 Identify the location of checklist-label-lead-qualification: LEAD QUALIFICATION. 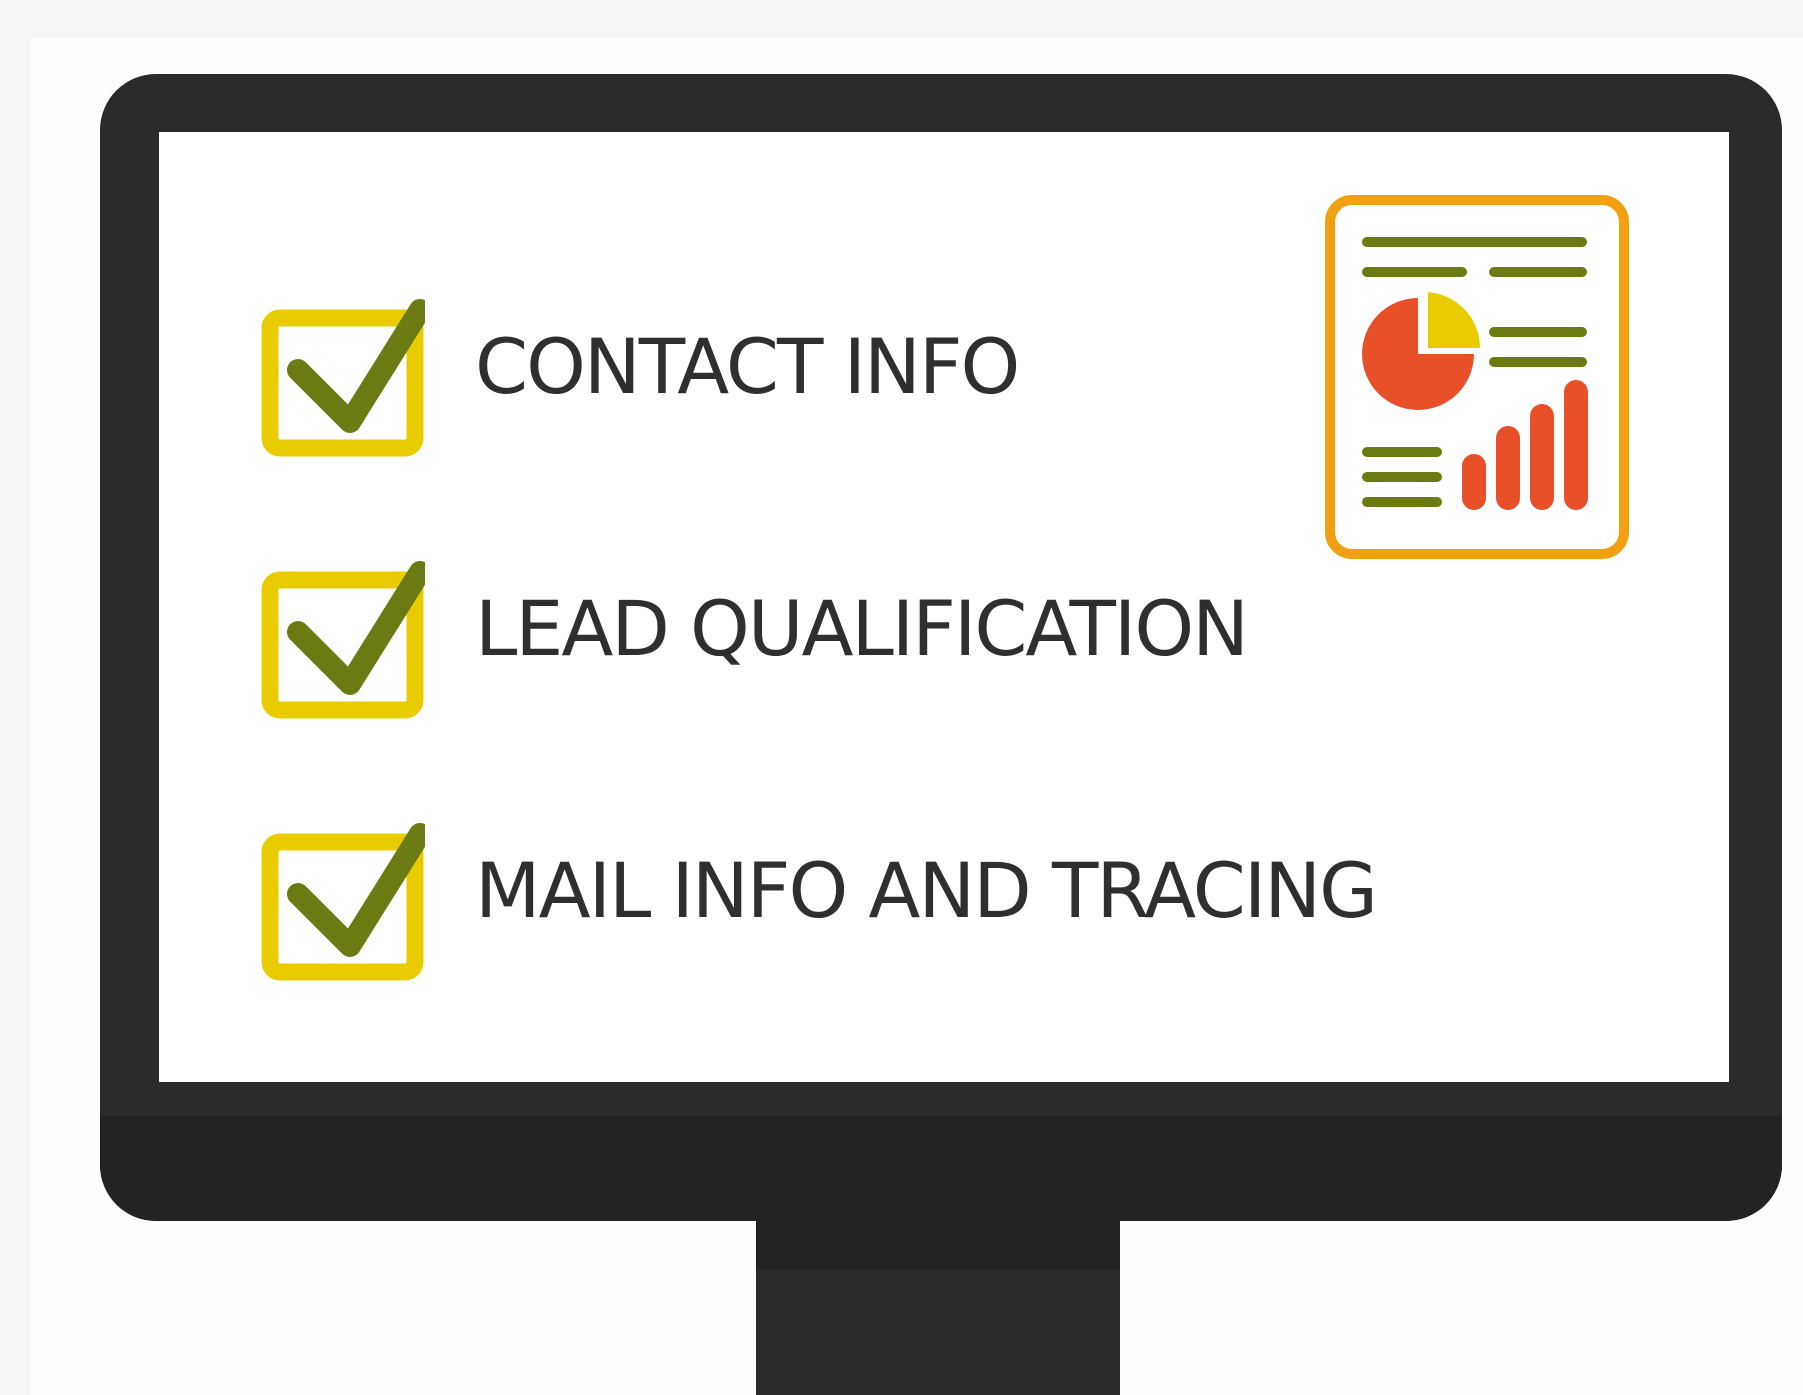
(862, 628).